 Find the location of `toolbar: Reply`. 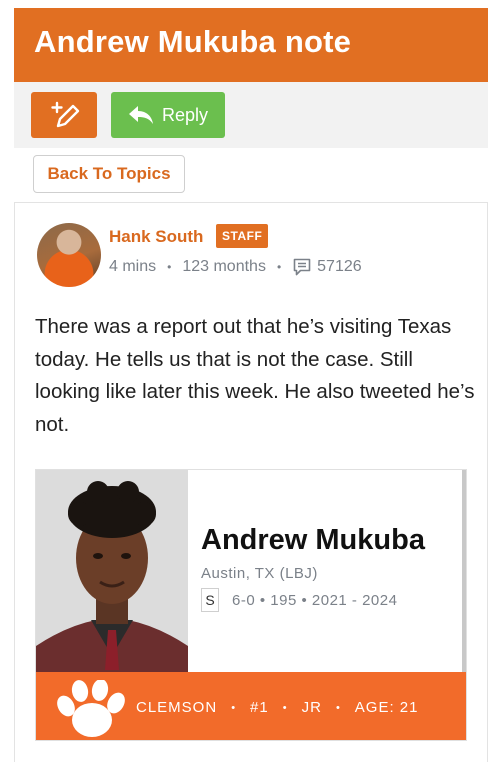

toolbar: Reply is located at coordinates (251, 115).